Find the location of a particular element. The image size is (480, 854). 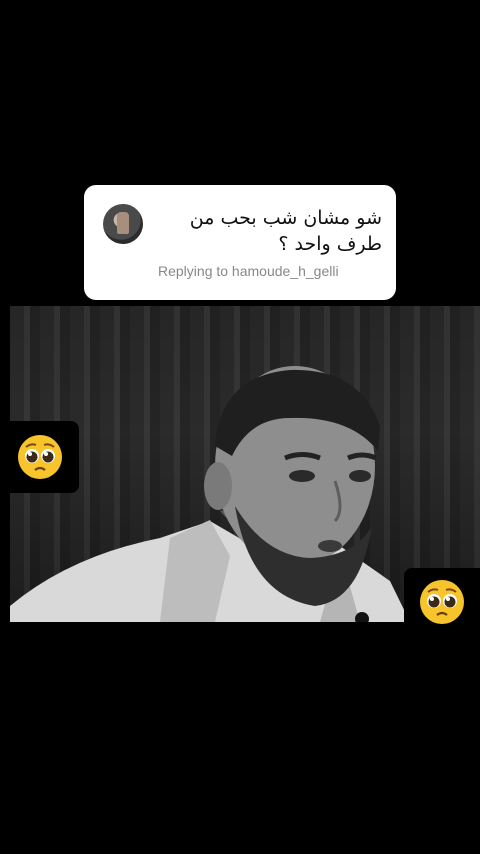

sticker-left is located at coordinates (39, 457).